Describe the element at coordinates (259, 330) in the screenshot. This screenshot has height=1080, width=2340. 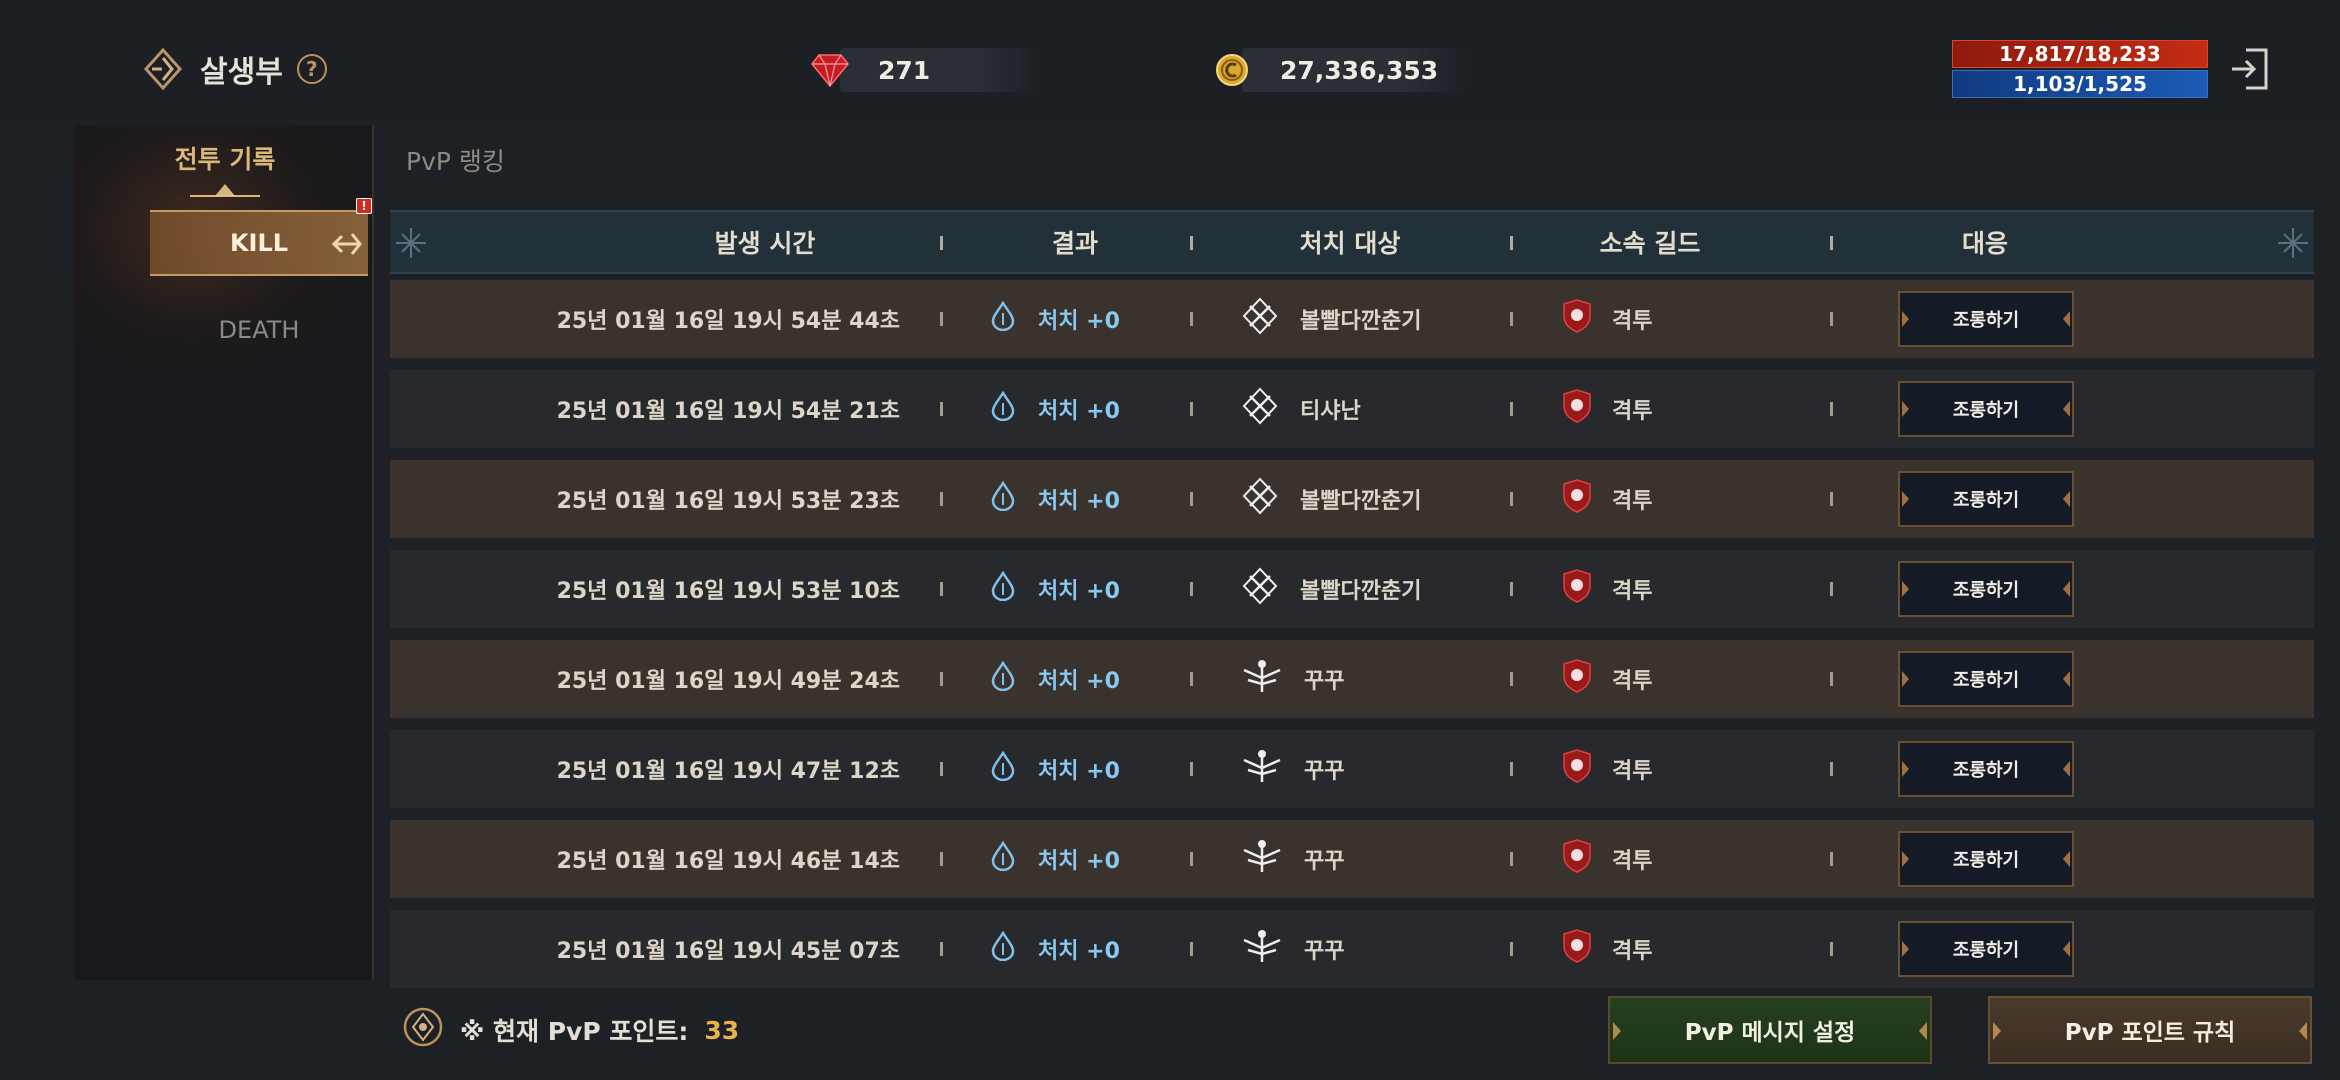
I see `sidebar-item-death: DEATH` at that location.